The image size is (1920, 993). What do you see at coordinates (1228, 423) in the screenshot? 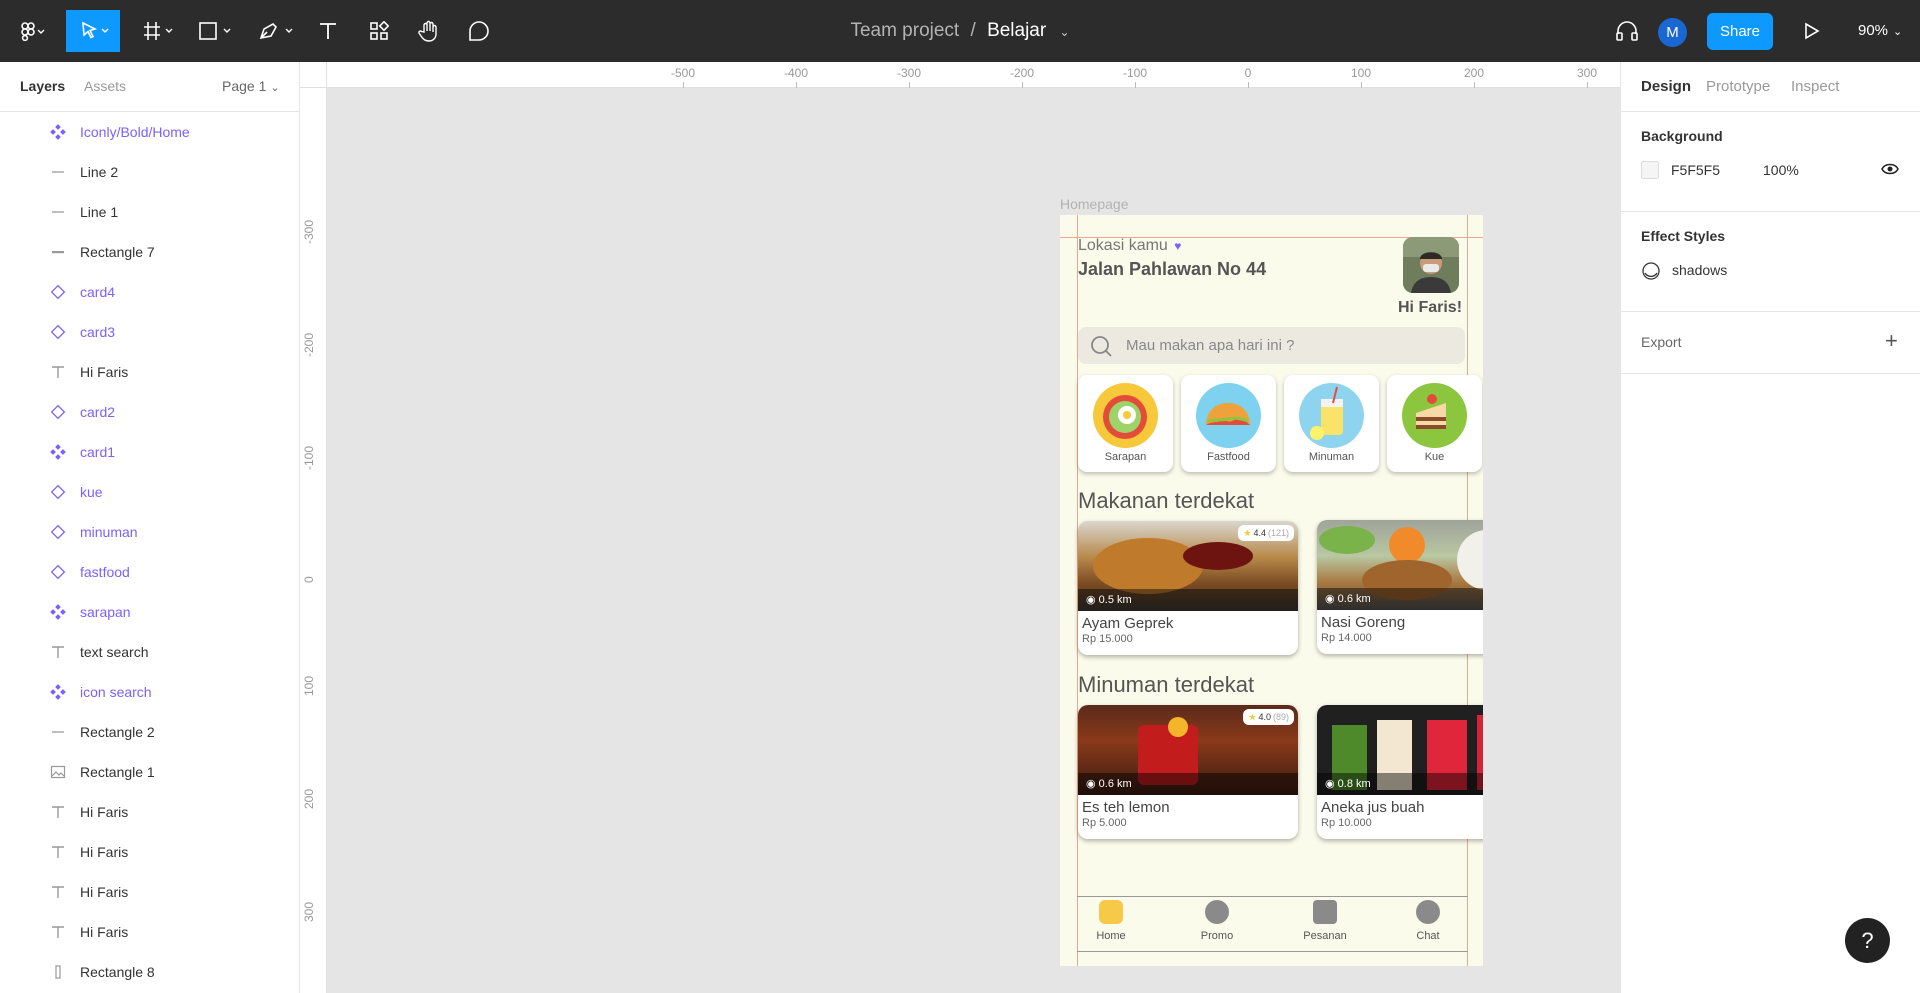
I see `category-card-fastfood: Fastfood` at bounding box center [1228, 423].